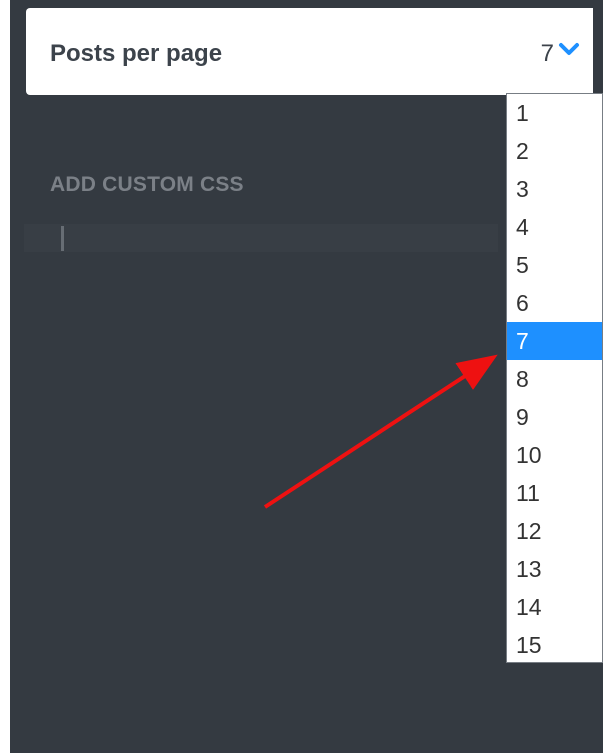  What do you see at coordinates (309, 51) in the screenshot?
I see `posts-per-page-setting: Posts per page 7` at bounding box center [309, 51].